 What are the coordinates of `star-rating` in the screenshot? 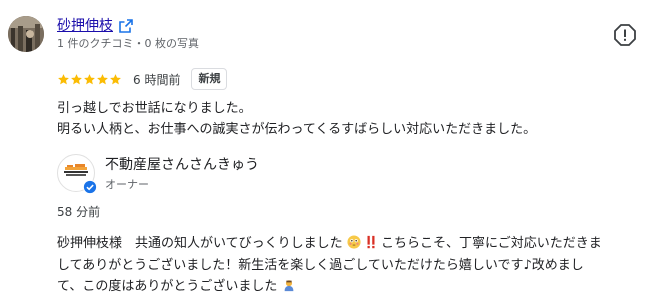 It's located at (89, 79).